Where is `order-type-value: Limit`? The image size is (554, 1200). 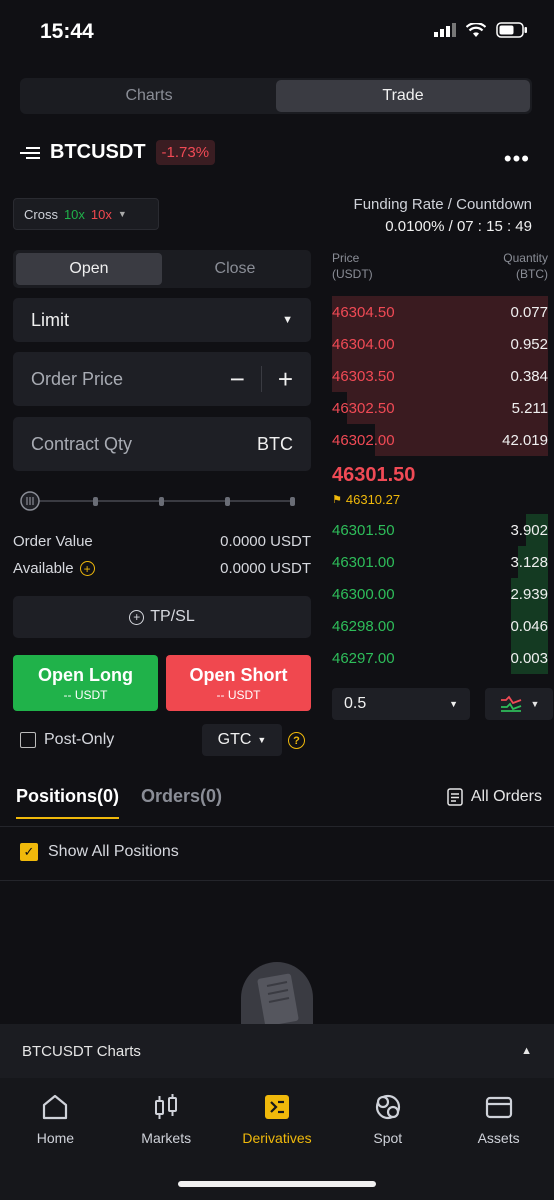 order-type-value: Limit is located at coordinates (50, 319).